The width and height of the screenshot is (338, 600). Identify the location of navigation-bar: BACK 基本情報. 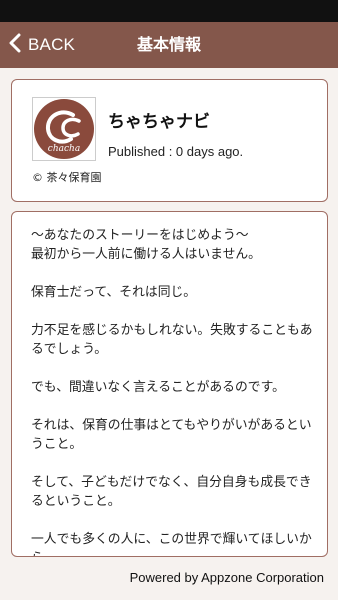
(169, 45).